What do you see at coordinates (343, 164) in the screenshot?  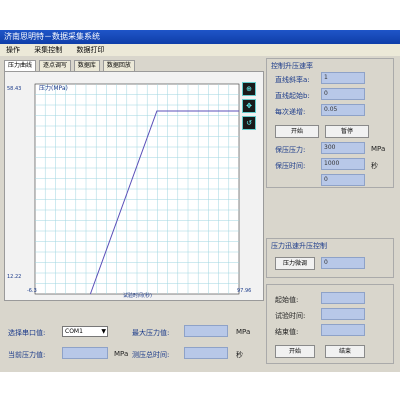 I see `hold-time-input: 1000` at bounding box center [343, 164].